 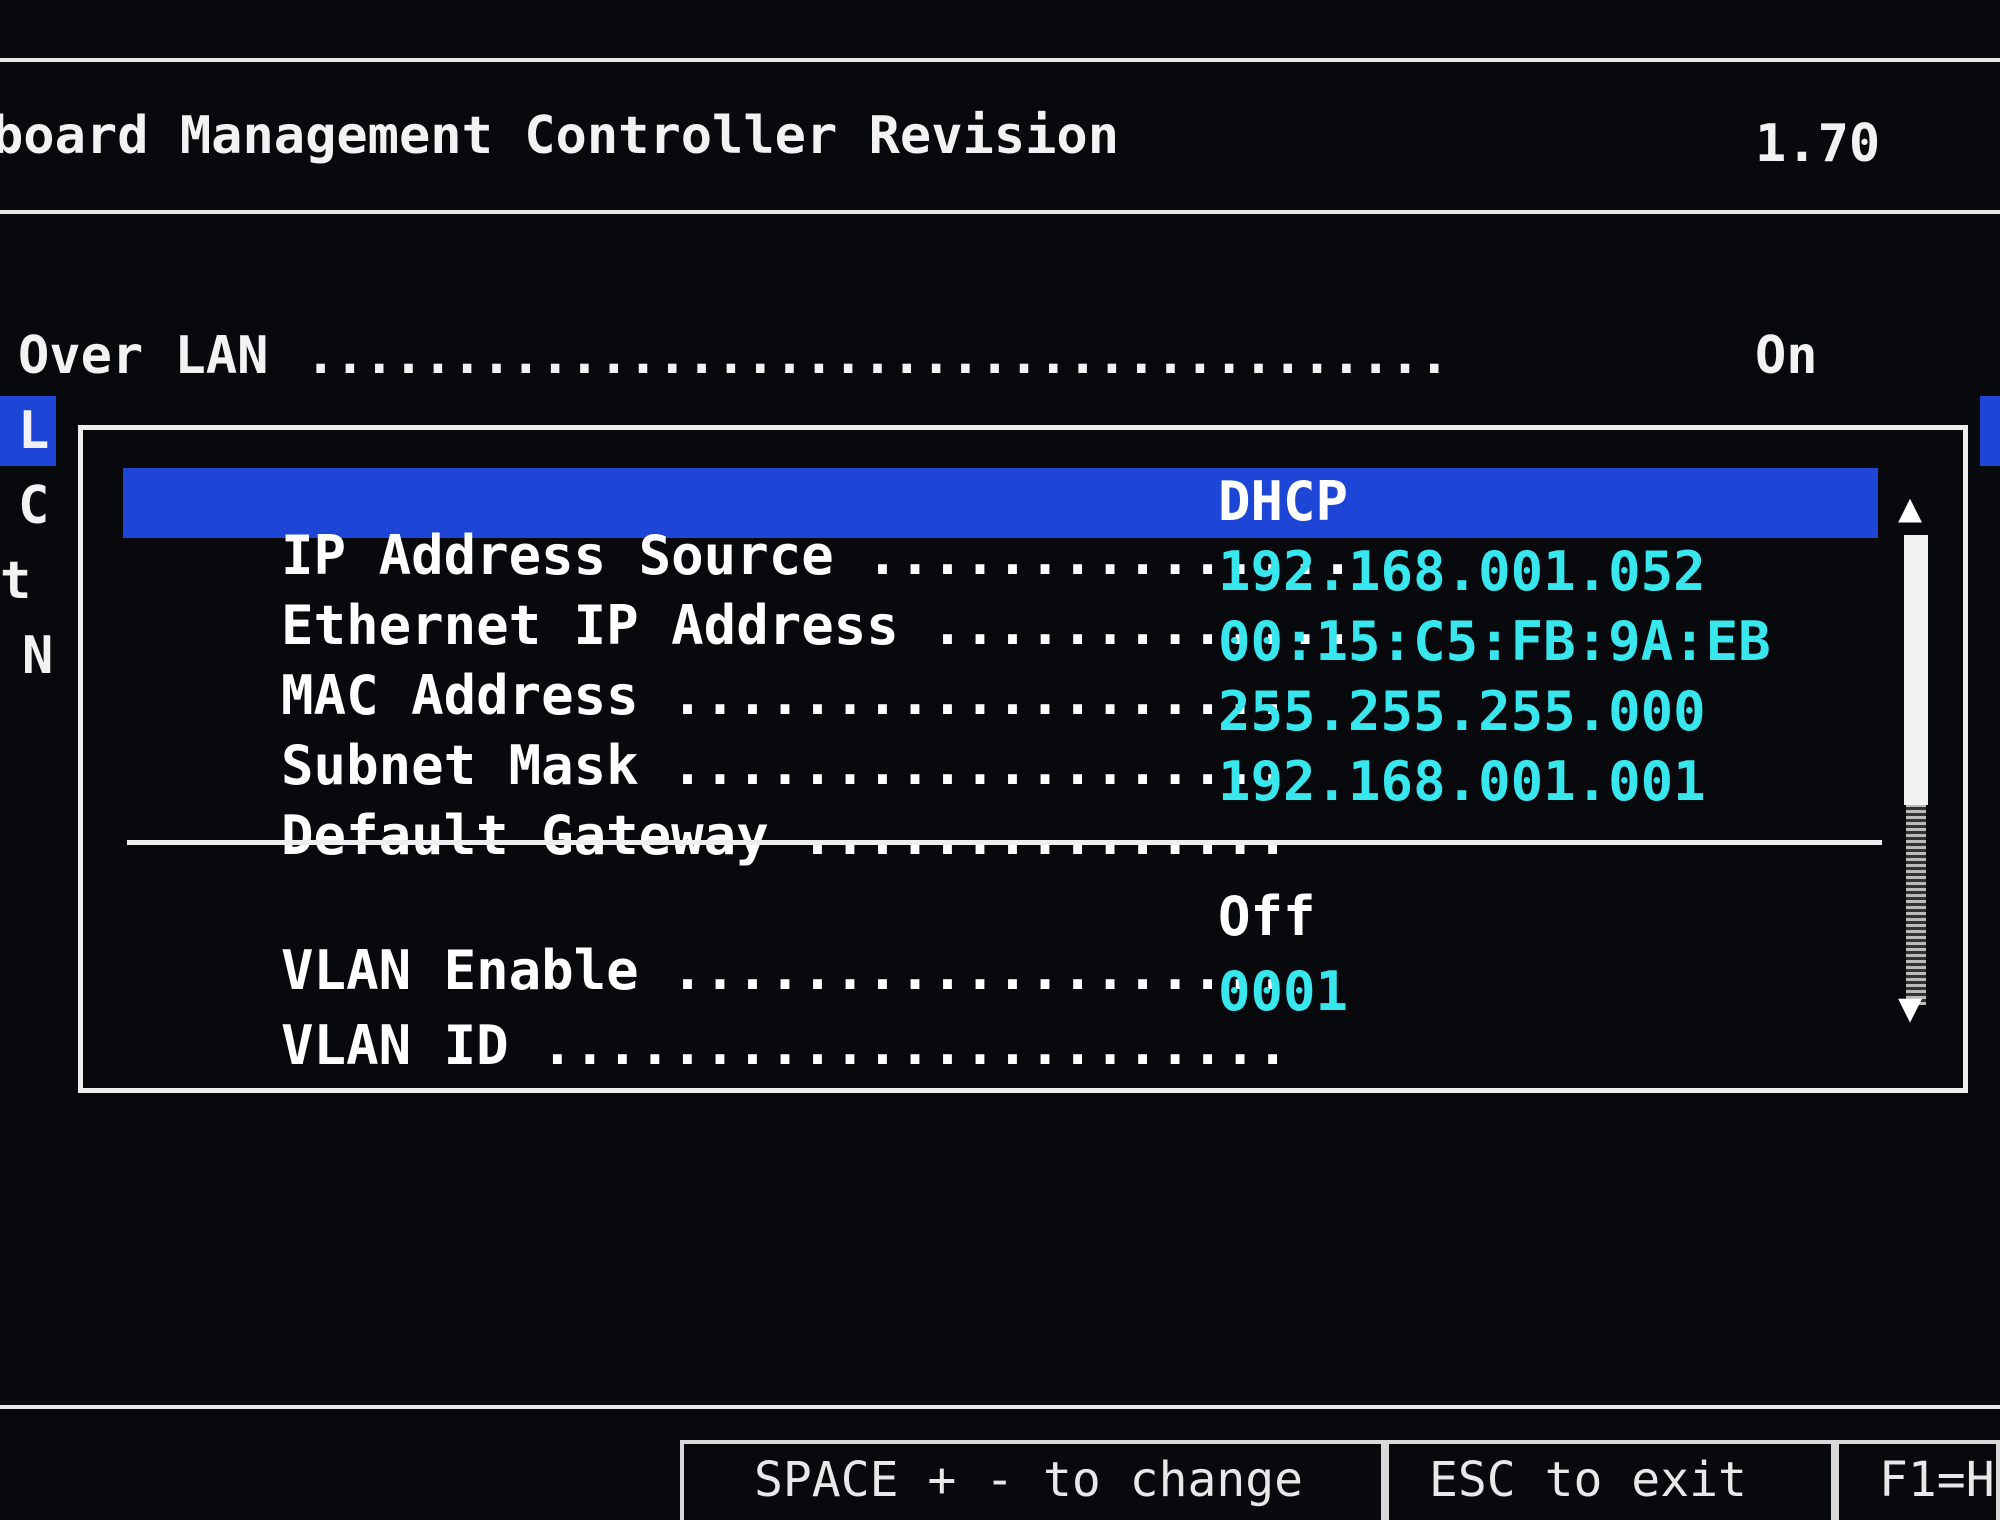 What do you see at coordinates (1283, 992) in the screenshot?
I see `vlan-id-value: 0001` at bounding box center [1283, 992].